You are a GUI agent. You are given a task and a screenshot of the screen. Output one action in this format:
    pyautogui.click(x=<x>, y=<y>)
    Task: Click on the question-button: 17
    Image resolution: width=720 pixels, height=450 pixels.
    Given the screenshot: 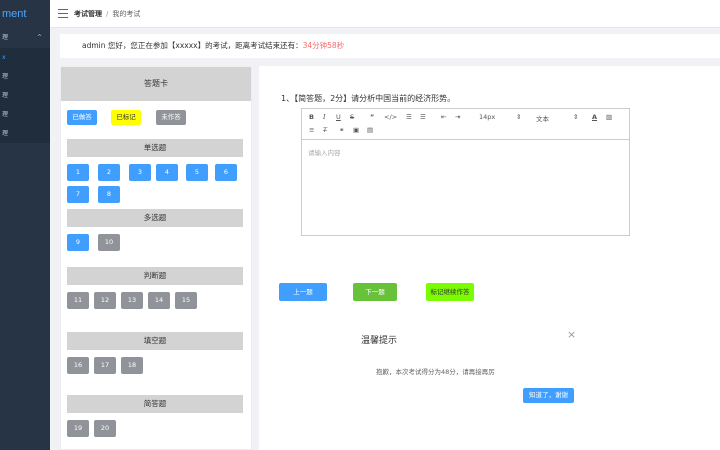 What is the action you would take?
    pyautogui.click(x=105, y=365)
    